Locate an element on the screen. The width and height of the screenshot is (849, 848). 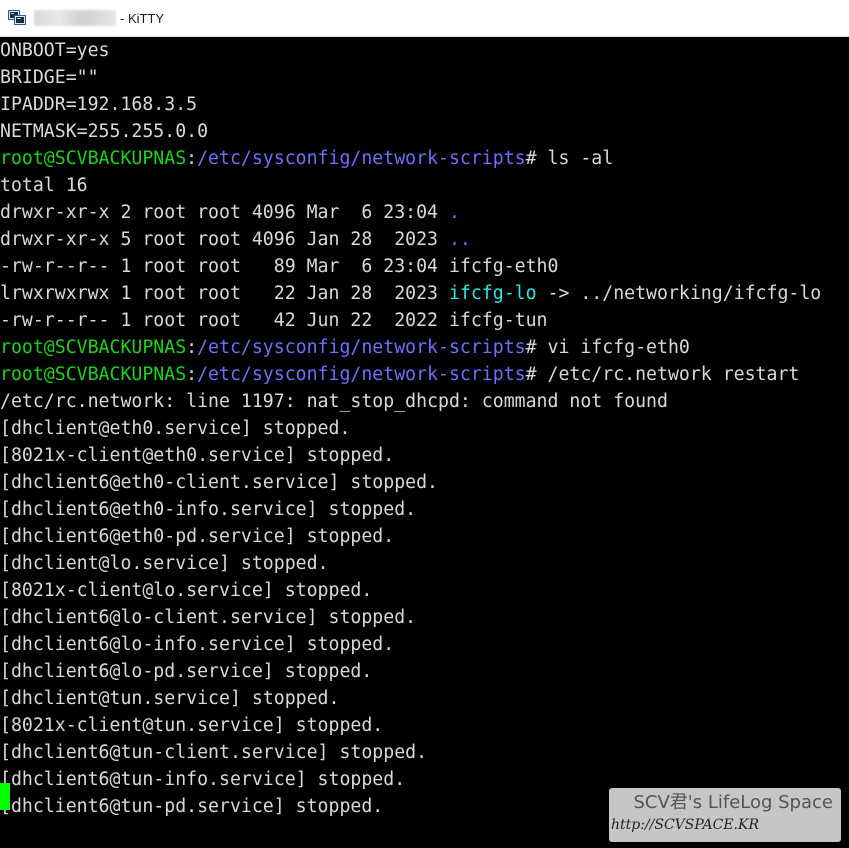
terminal-text-segment: IPADDR=192.168.3.5 is located at coordinates (99, 104).